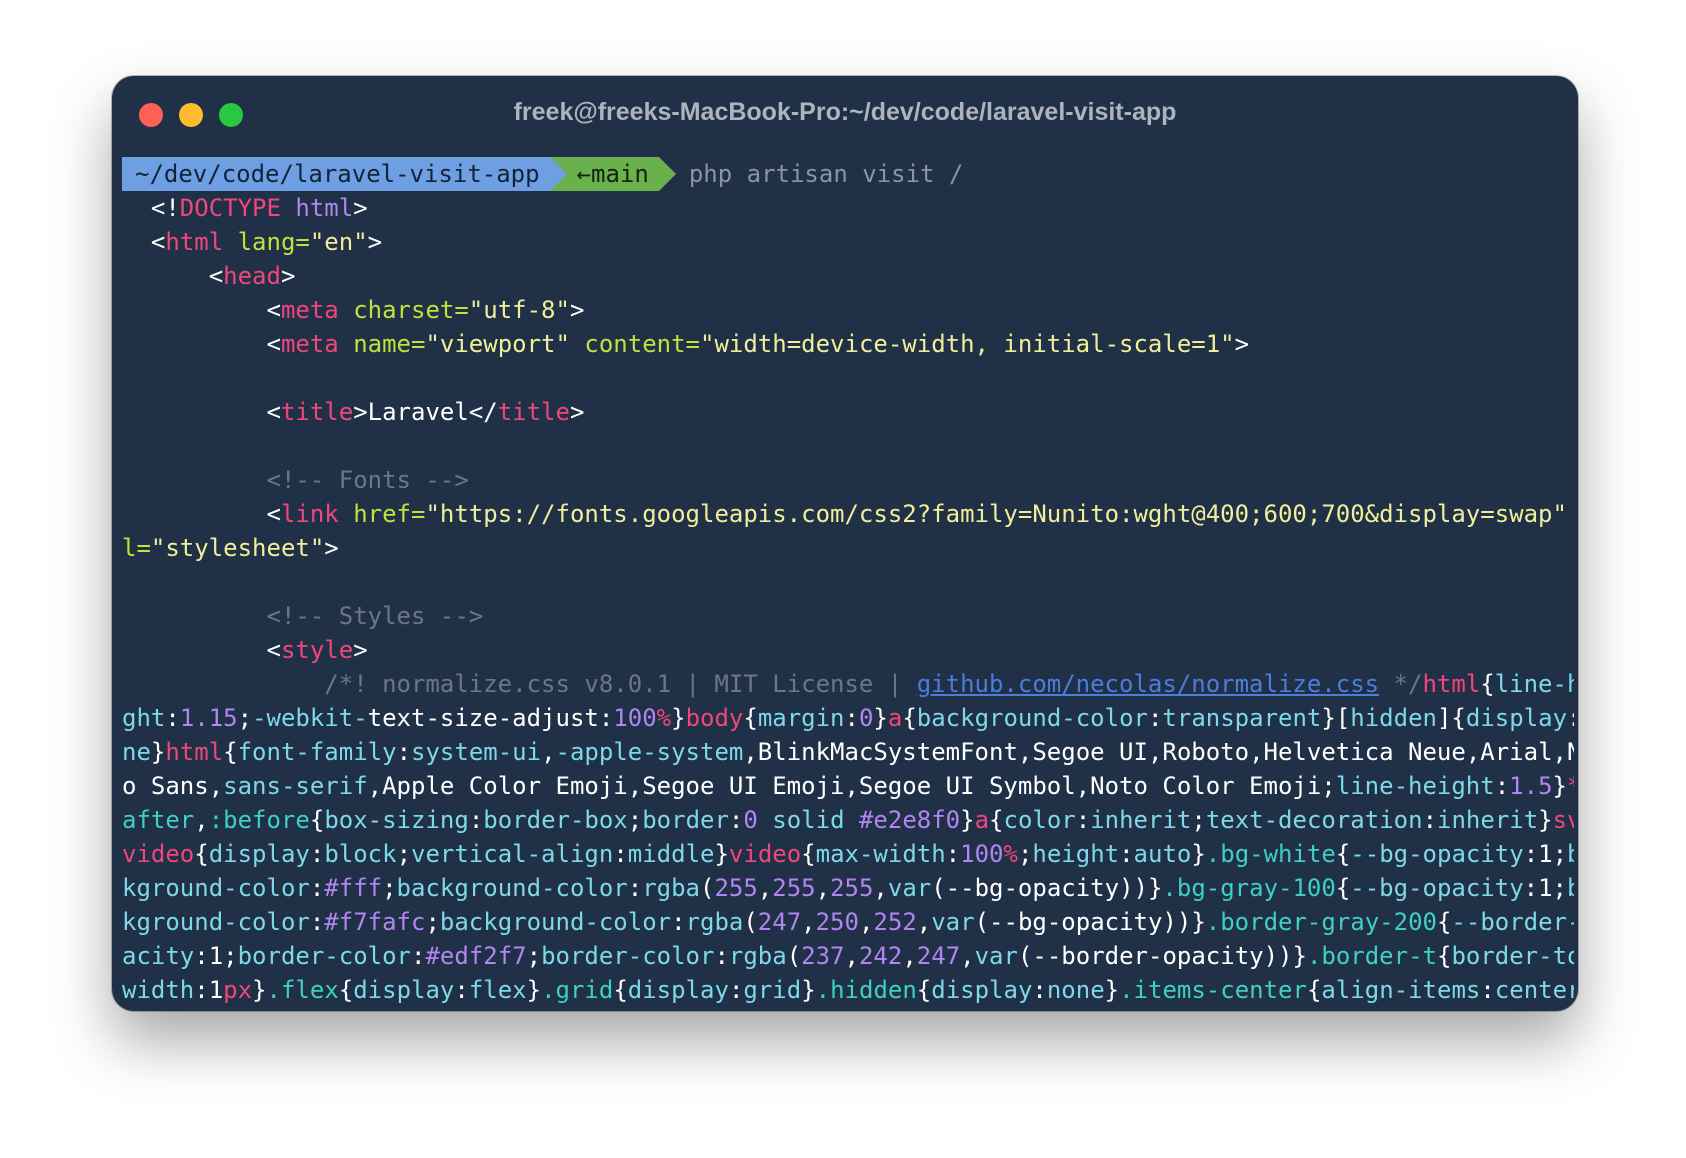 The width and height of the screenshot is (1686, 1158). I want to click on code-token: <!-- Fonts -->, so click(295, 480).